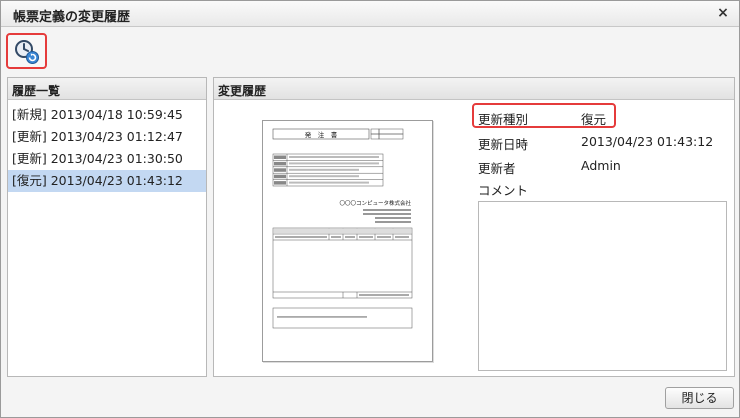  Describe the element at coordinates (342, 228) in the screenshot. I see `form-preview-image: 発 注 書 〇〇〇コンピュータ株式会社` at that location.